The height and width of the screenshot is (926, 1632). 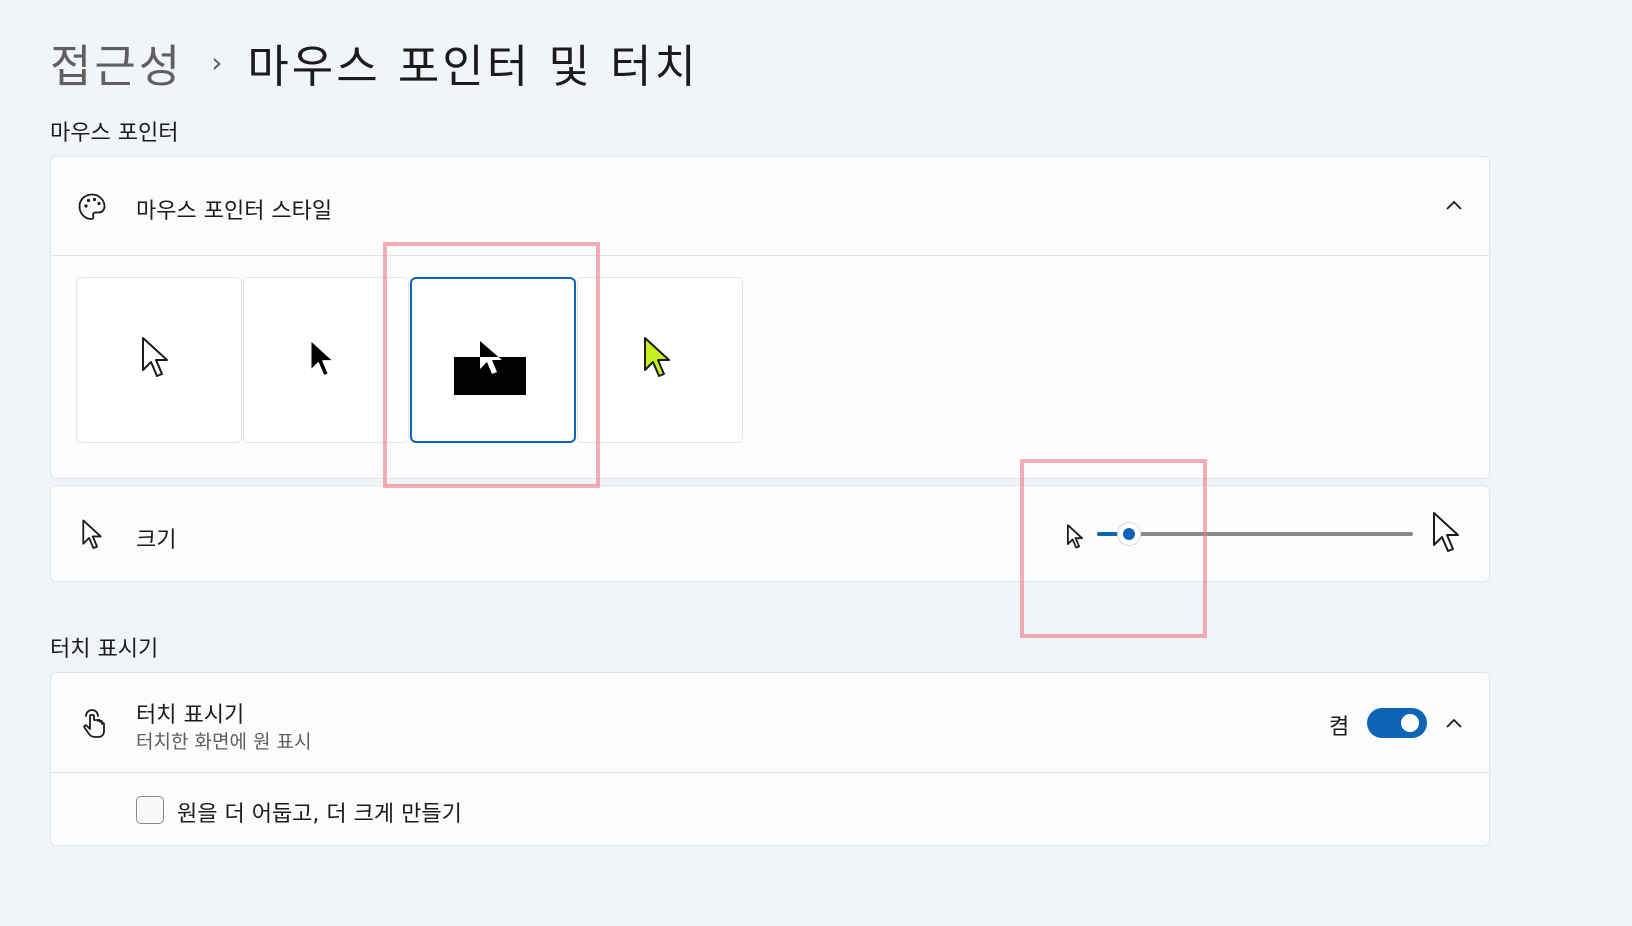 I want to click on pointer-style-custom-option, so click(x=660, y=360).